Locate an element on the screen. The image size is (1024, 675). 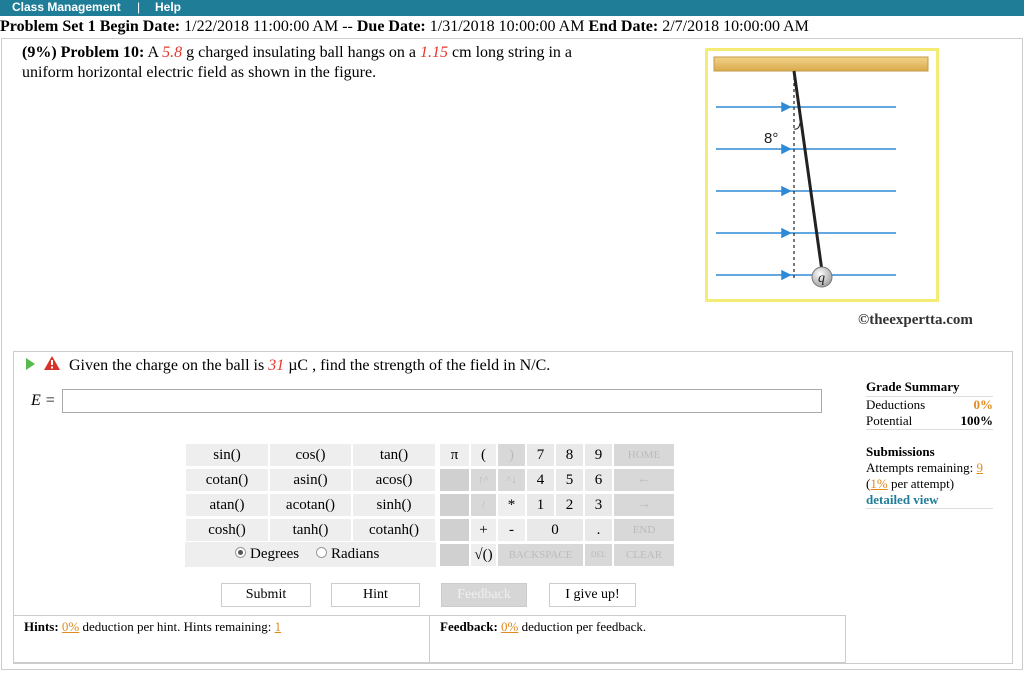
calc-home-button: HOME is located at coordinates (644, 455).